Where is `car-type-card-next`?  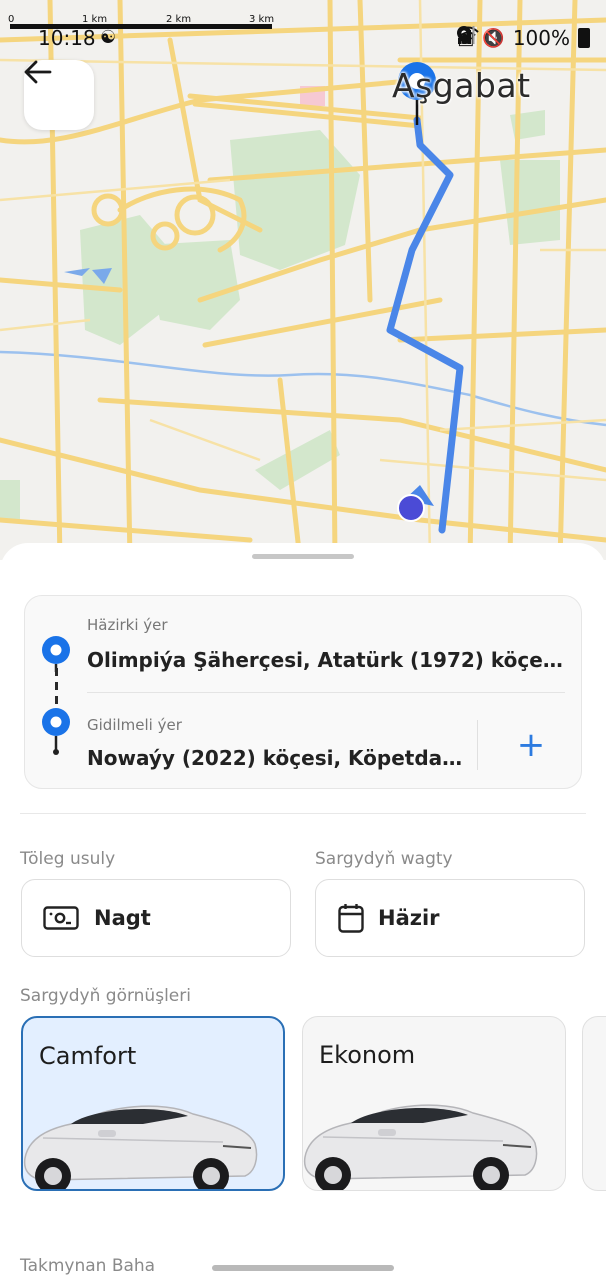
car-type-card-next is located at coordinates (594, 1103).